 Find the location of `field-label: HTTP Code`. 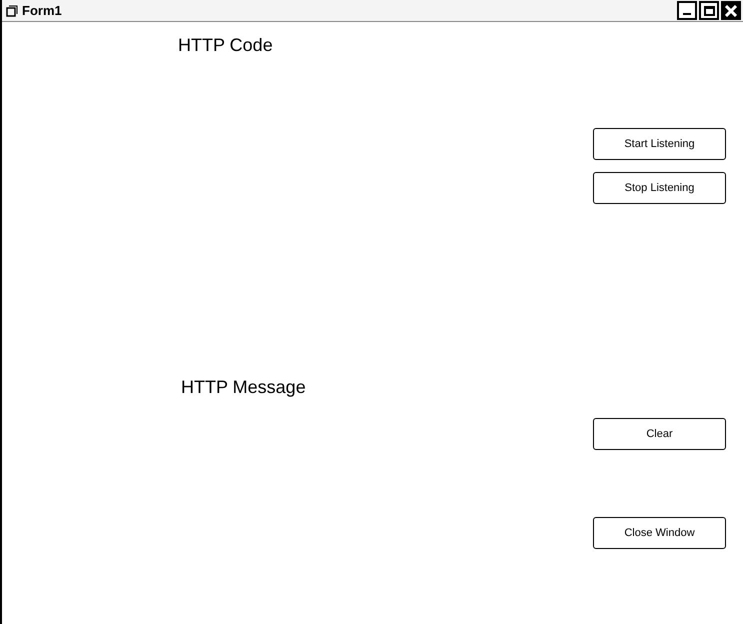

field-label: HTTP Code is located at coordinates (226, 45).